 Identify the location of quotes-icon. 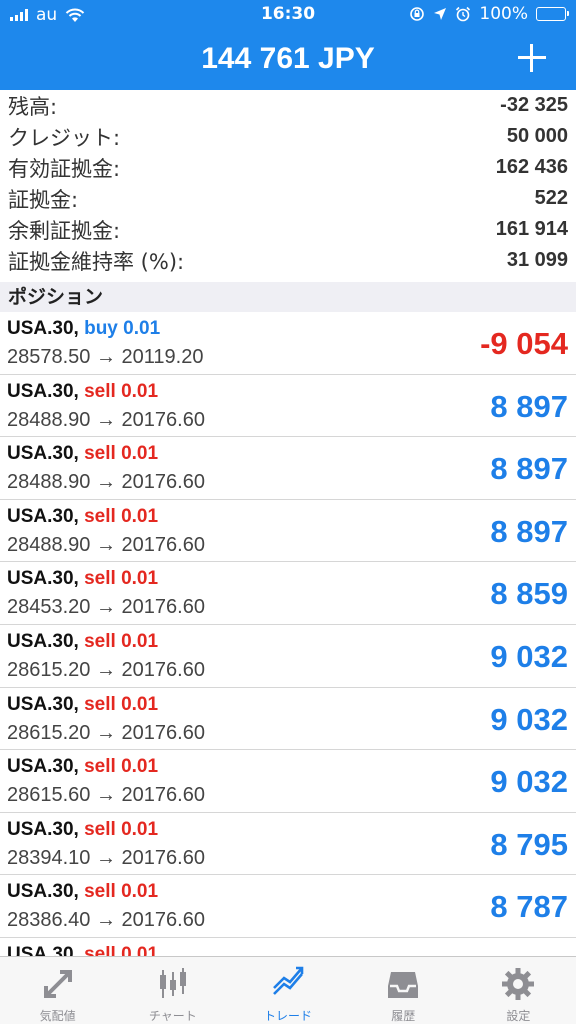
(57, 984).